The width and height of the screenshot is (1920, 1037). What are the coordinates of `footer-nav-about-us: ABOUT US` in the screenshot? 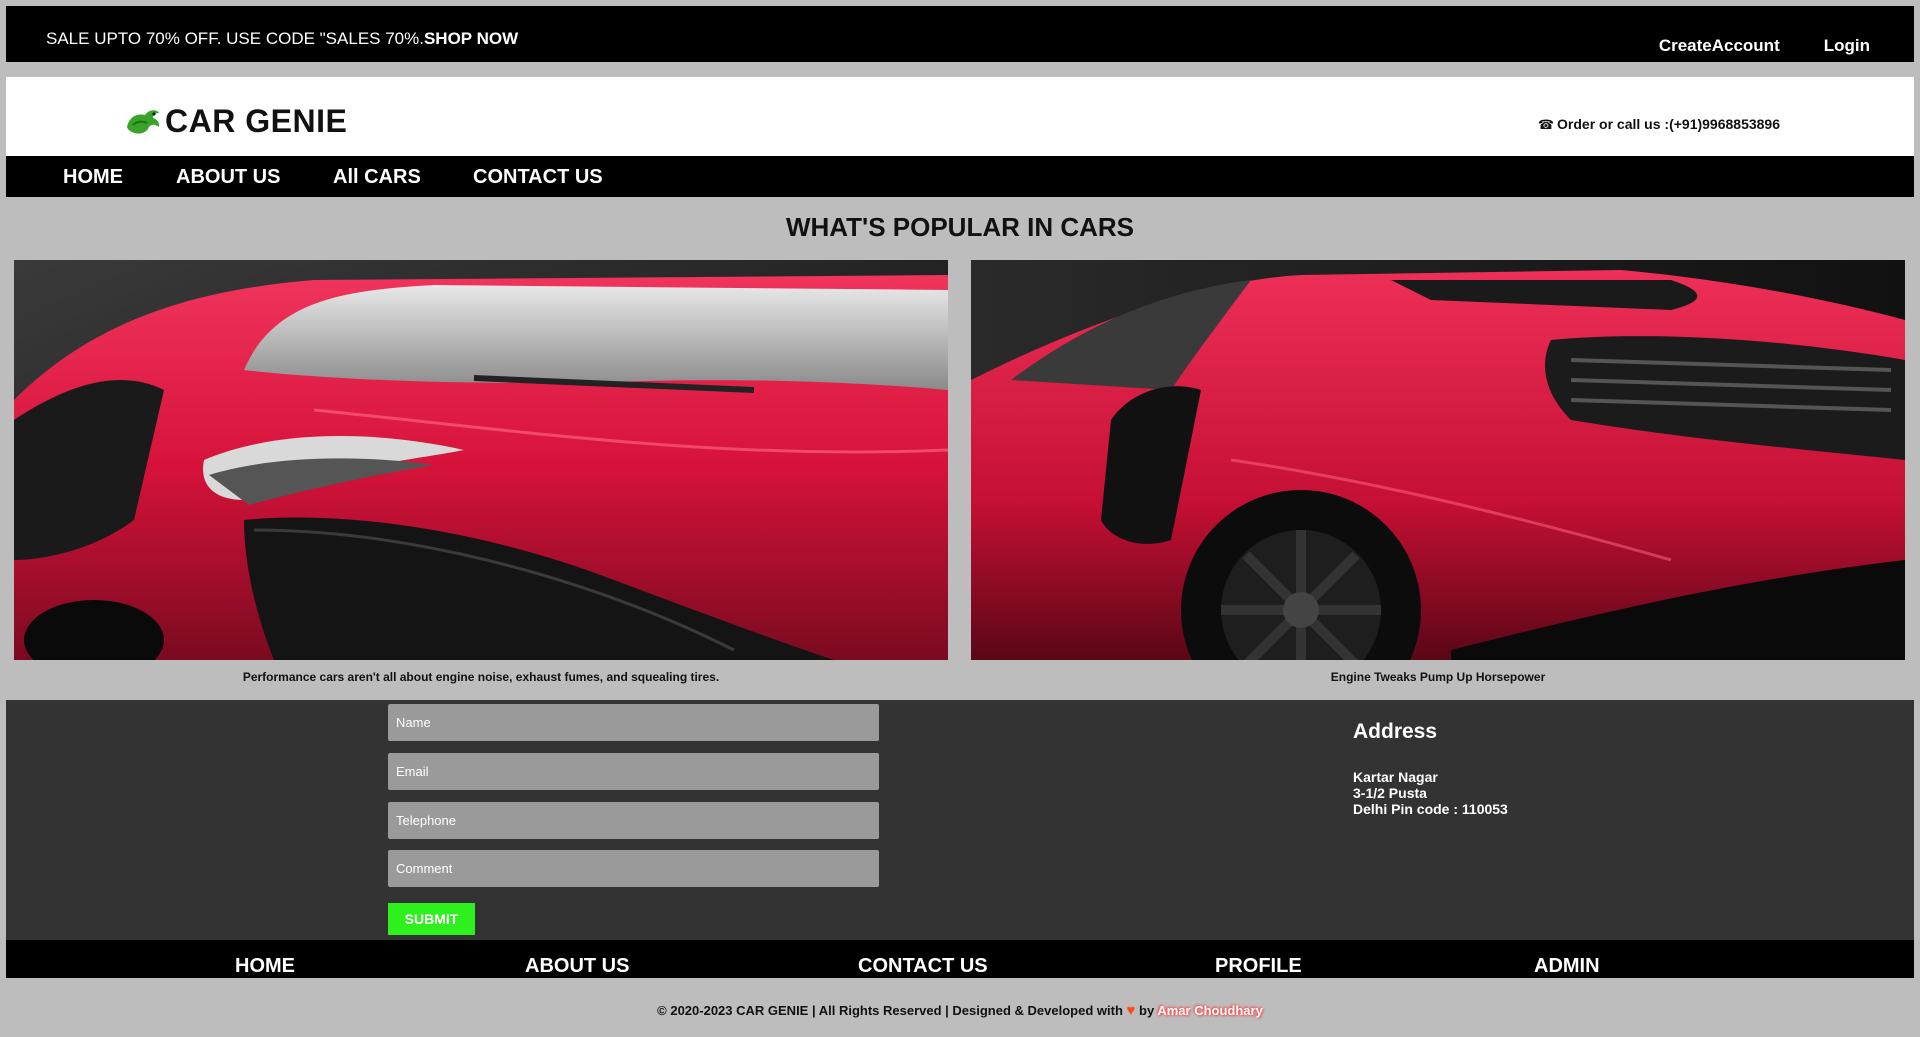 It's located at (577, 966).